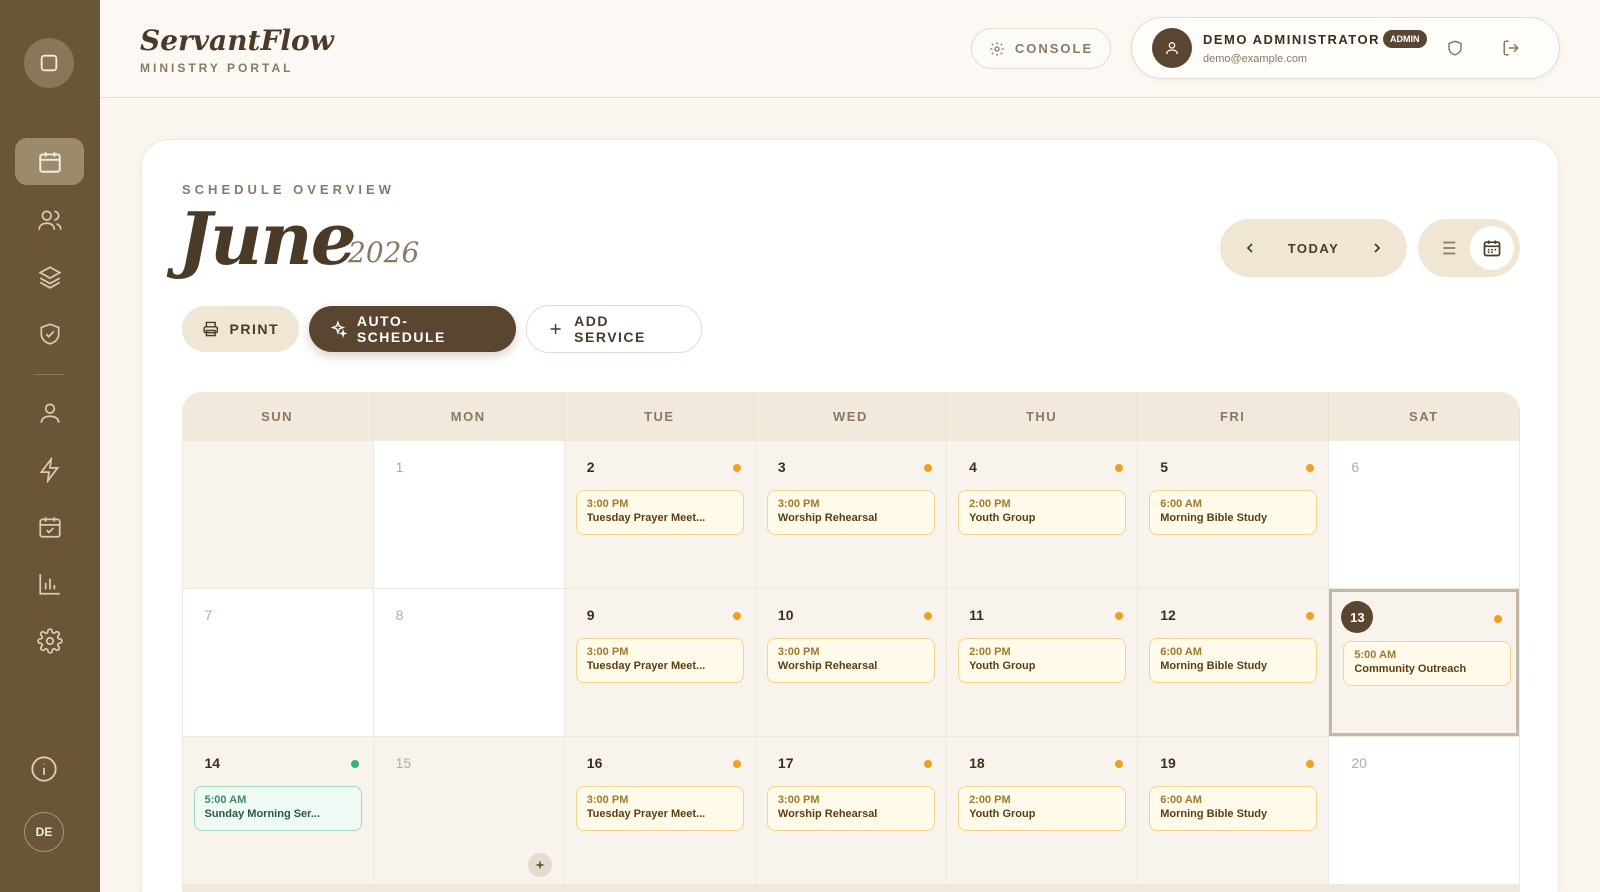  What do you see at coordinates (208, 615) in the screenshot?
I see `day-number: 7` at bounding box center [208, 615].